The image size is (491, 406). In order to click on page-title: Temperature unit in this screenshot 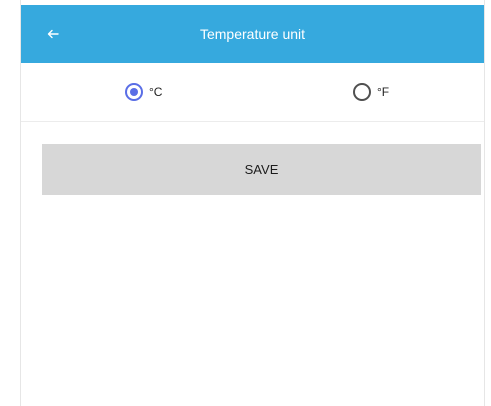, I will do `click(252, 34)`.